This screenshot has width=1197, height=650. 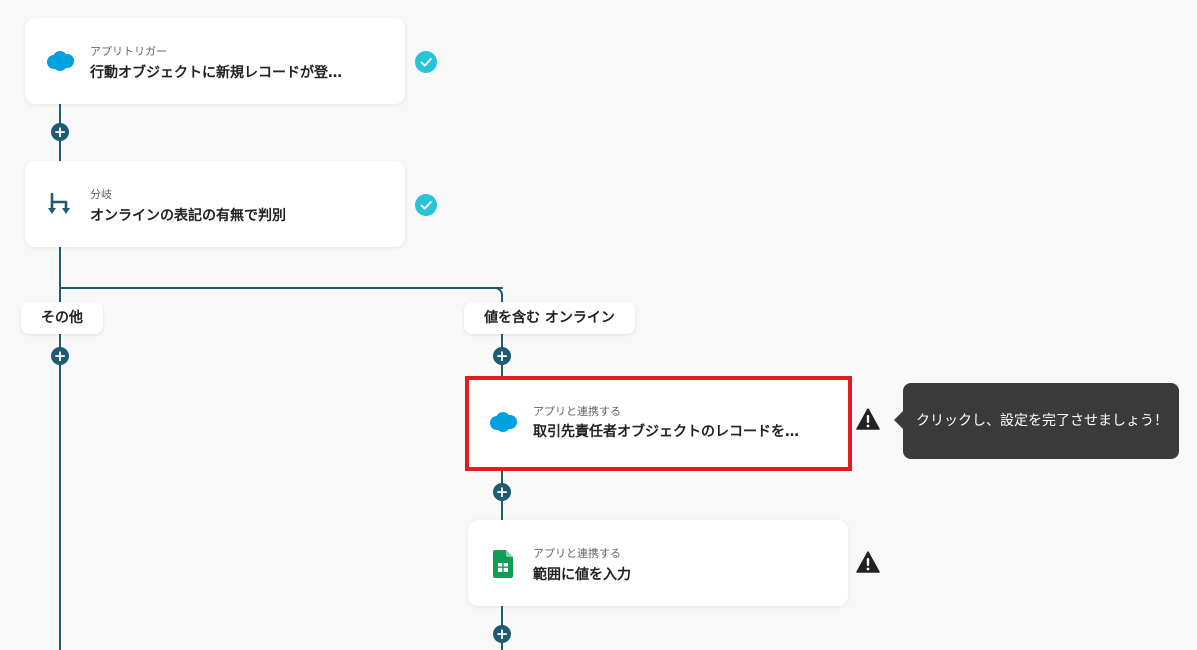 I want to click on salesforce-icon, so click(x=60, y=63).